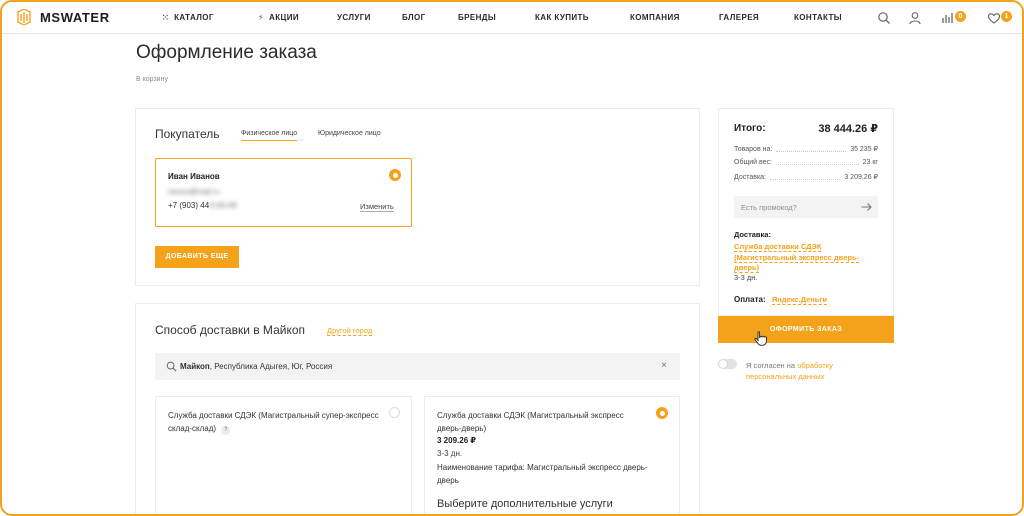  I want to click on buyer-name: Иван Иванов, so click(194, 176).